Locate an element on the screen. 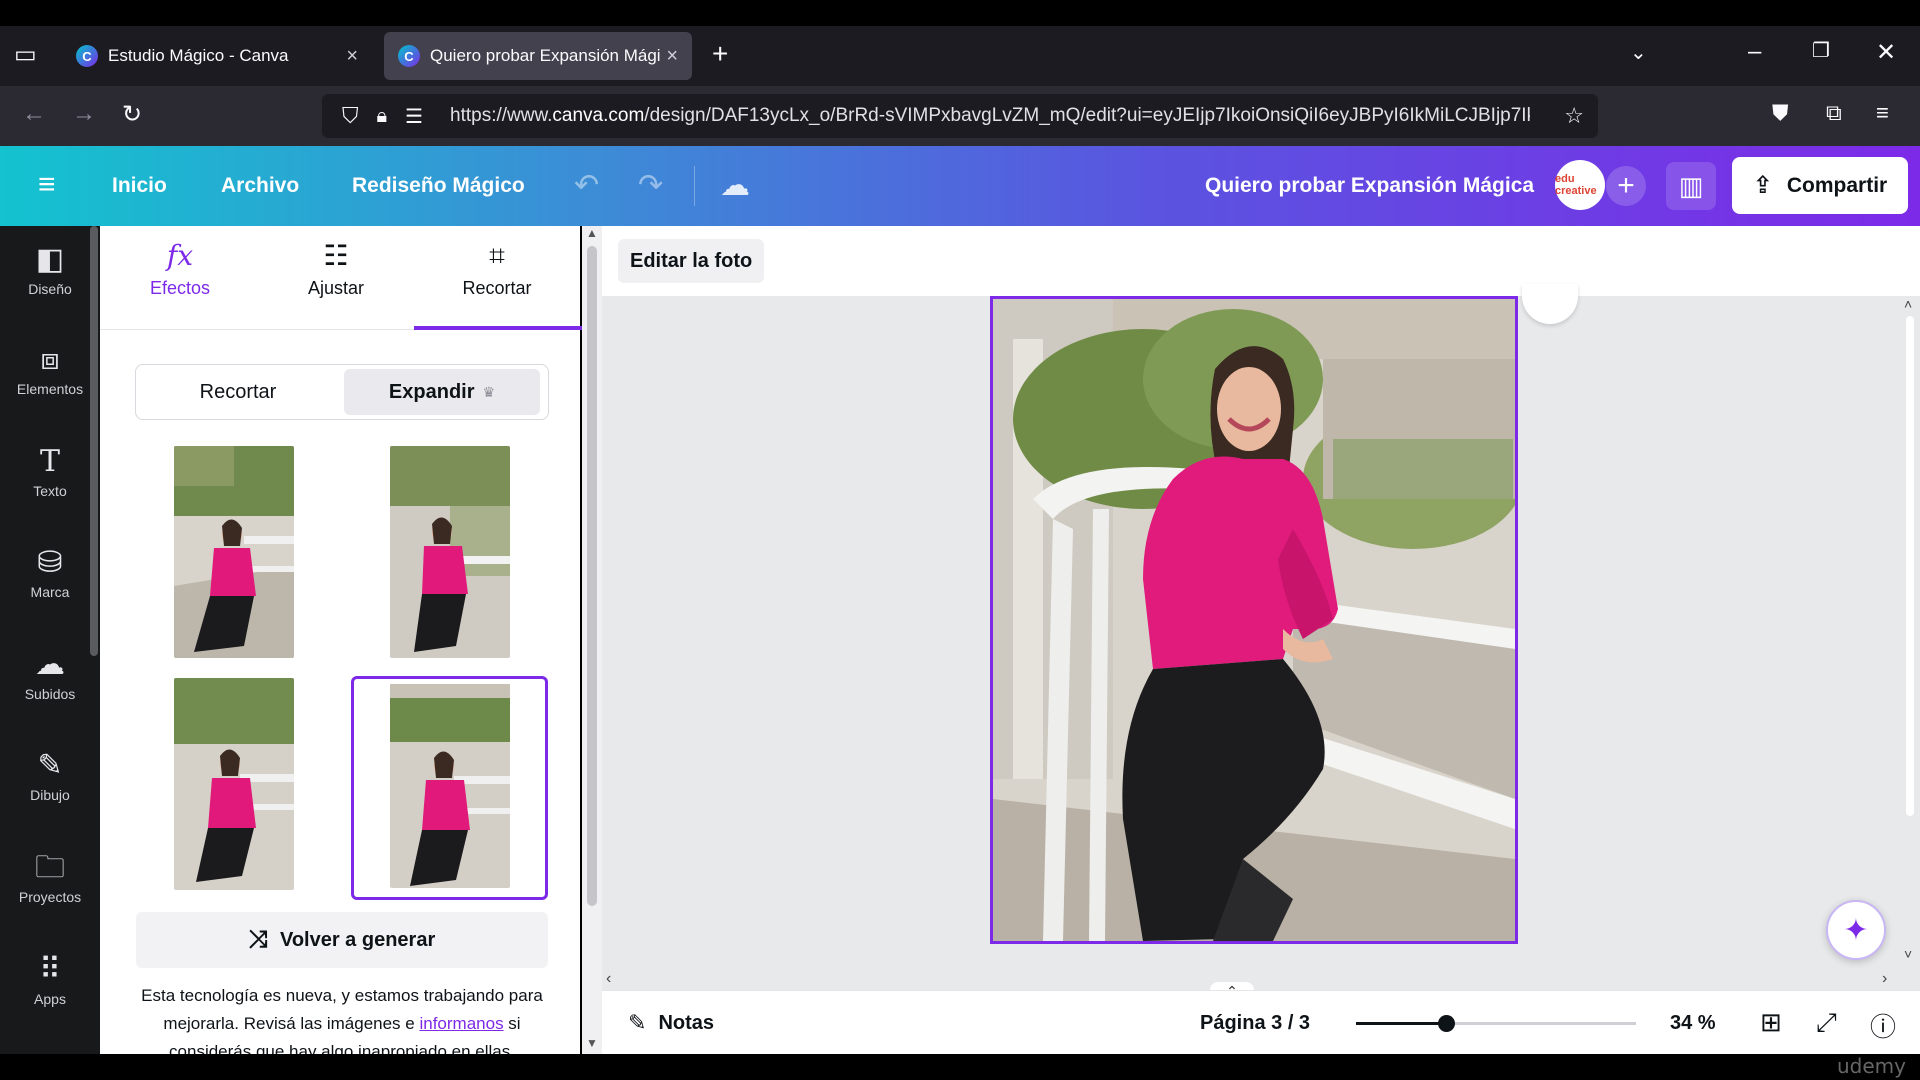  insights-chart-icon: ▥ is located at coordinates (1691, 186).